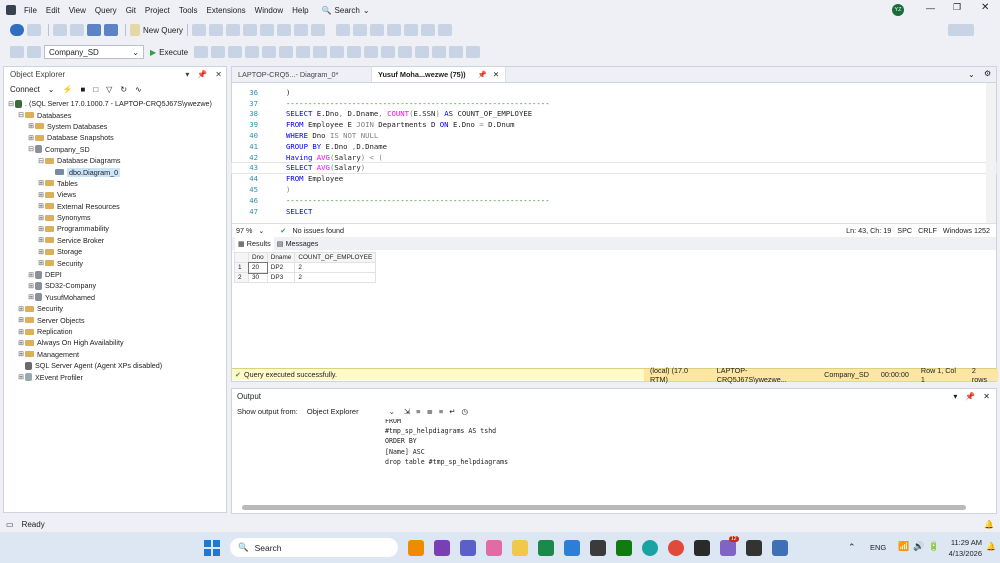 This screenshot has width=1000, height=563. Describe the element at coordinates (17, 30) in the screenshot. I see `back-button` at that location.